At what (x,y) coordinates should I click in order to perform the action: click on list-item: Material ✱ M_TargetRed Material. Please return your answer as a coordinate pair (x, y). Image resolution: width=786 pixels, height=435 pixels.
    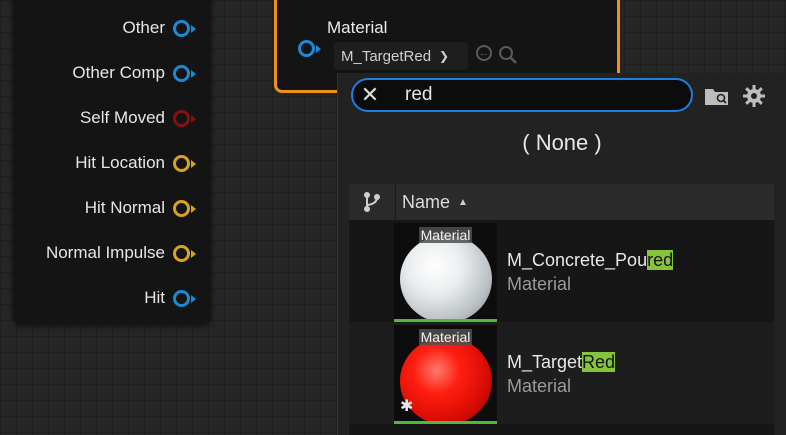
    Looking at the image, I should click on (561, 373).